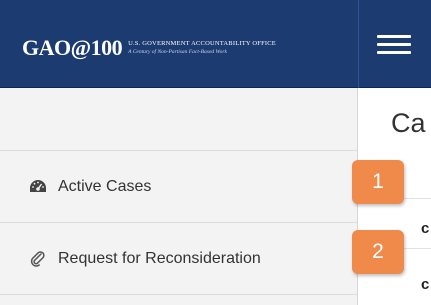  I want to click on hamburger-menu-icon, so click(394, 45).